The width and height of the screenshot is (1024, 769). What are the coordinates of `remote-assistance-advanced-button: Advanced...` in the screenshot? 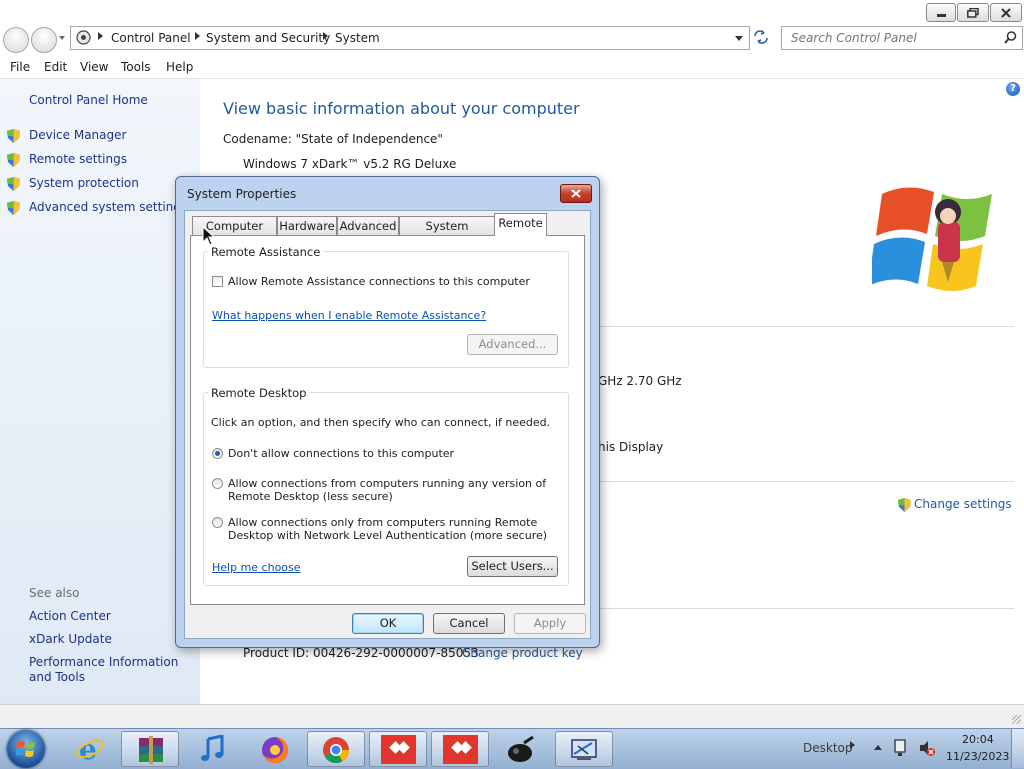 It's located at (512, 344).